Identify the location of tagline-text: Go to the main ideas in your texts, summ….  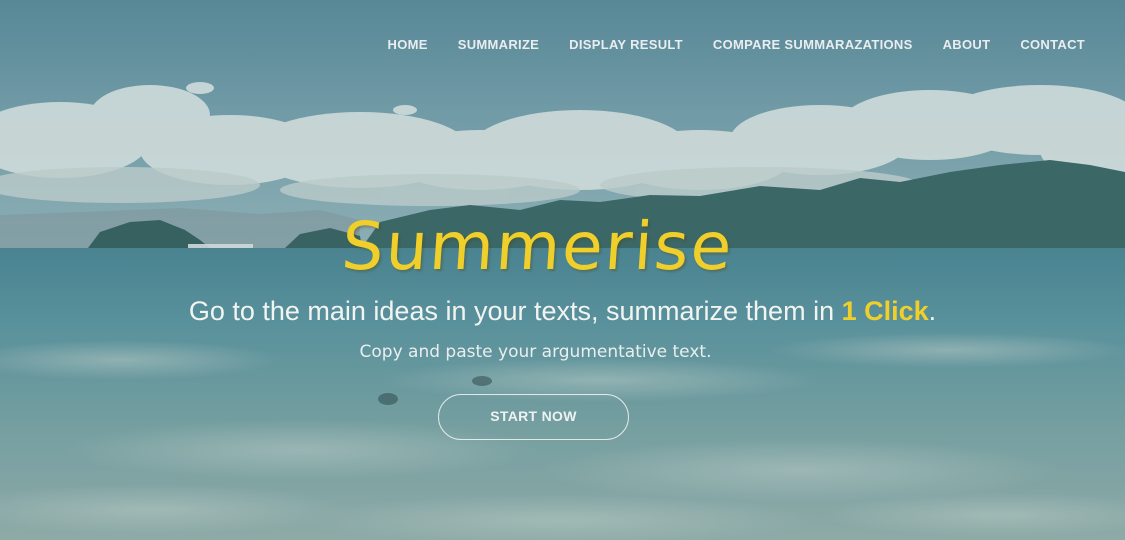
(515, 311).